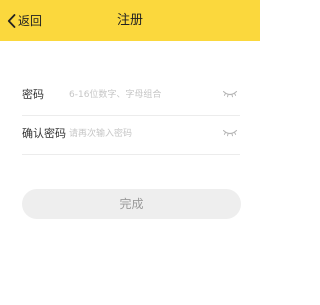  Describe the element at coordinates (139, 95) in the screenshot. I see `password-input` at that location.